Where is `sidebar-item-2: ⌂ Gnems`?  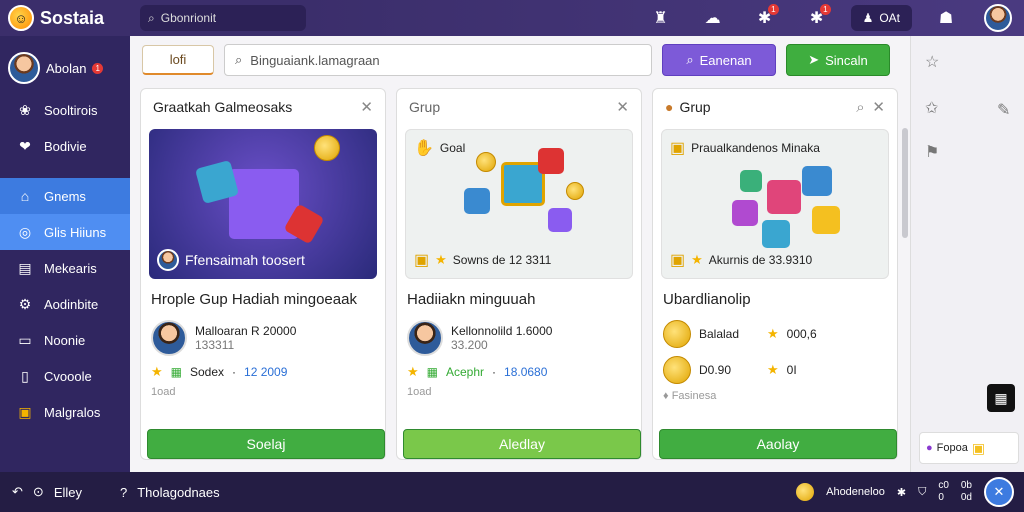 sidebar-item-2: ⌂ Gnems is located at coordinates (65, 196).